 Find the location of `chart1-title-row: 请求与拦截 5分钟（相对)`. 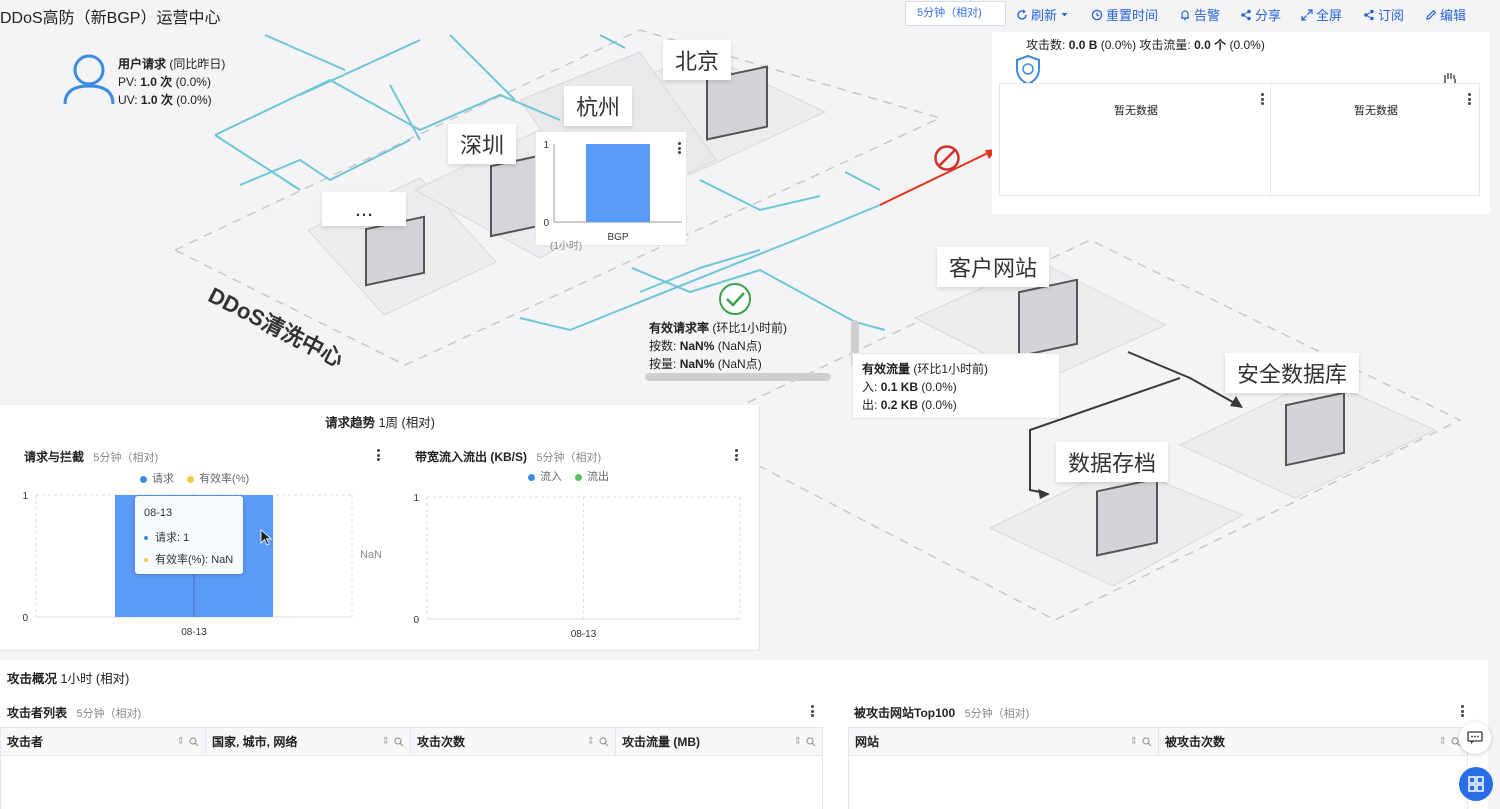

chart1-title-row: 请求与拦截 5分钟（相对) is located at coordinates (91, 456).